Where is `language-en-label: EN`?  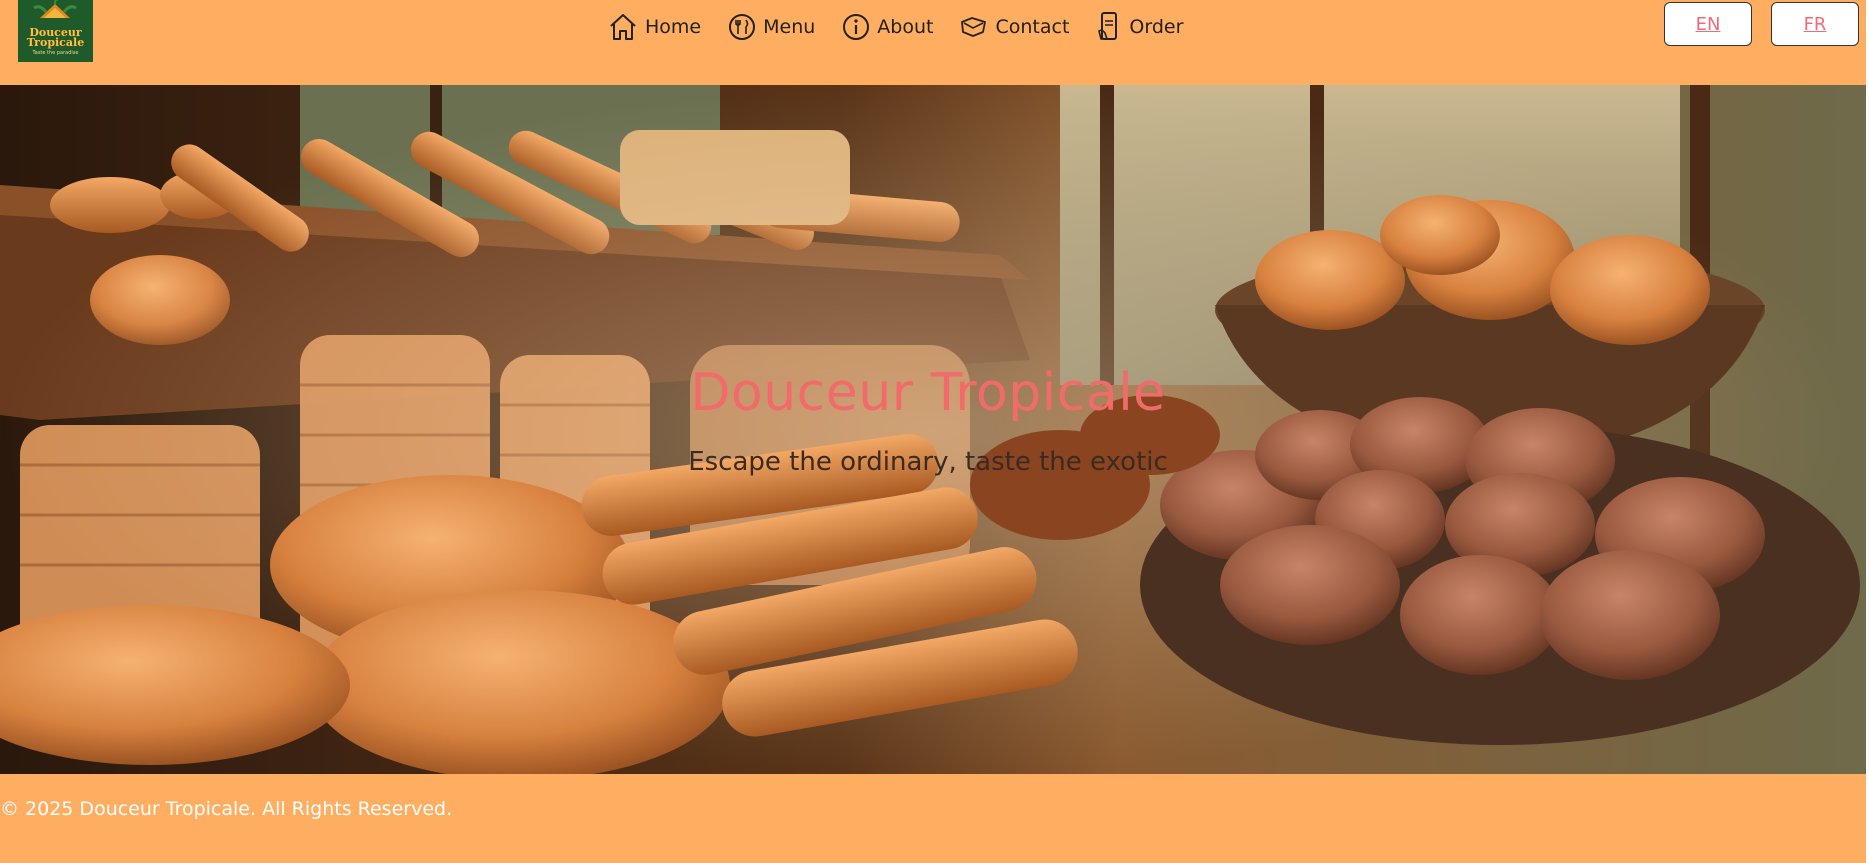
language-en-label: EN is located at coordinates (1708, 24).